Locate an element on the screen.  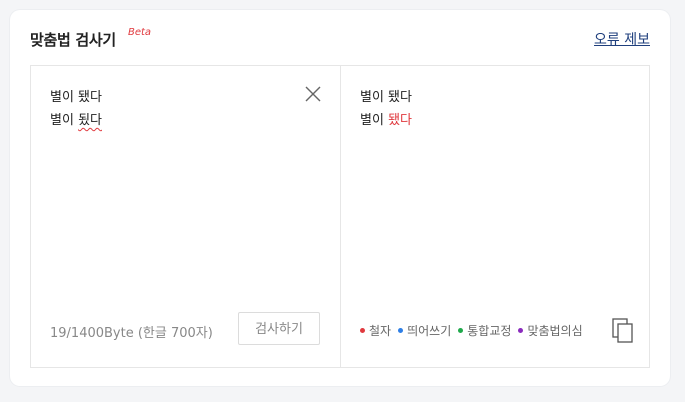
result-output: 별이 됐다 별이 됐다 is located at coordinates (490, 109).